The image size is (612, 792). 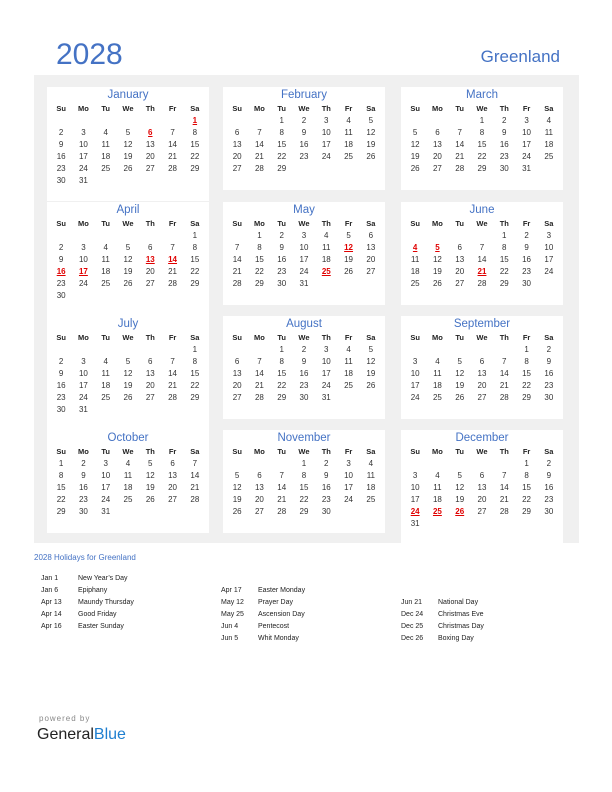 I want to click on holiday-name: Pentecost, so click(x=274, y=626).